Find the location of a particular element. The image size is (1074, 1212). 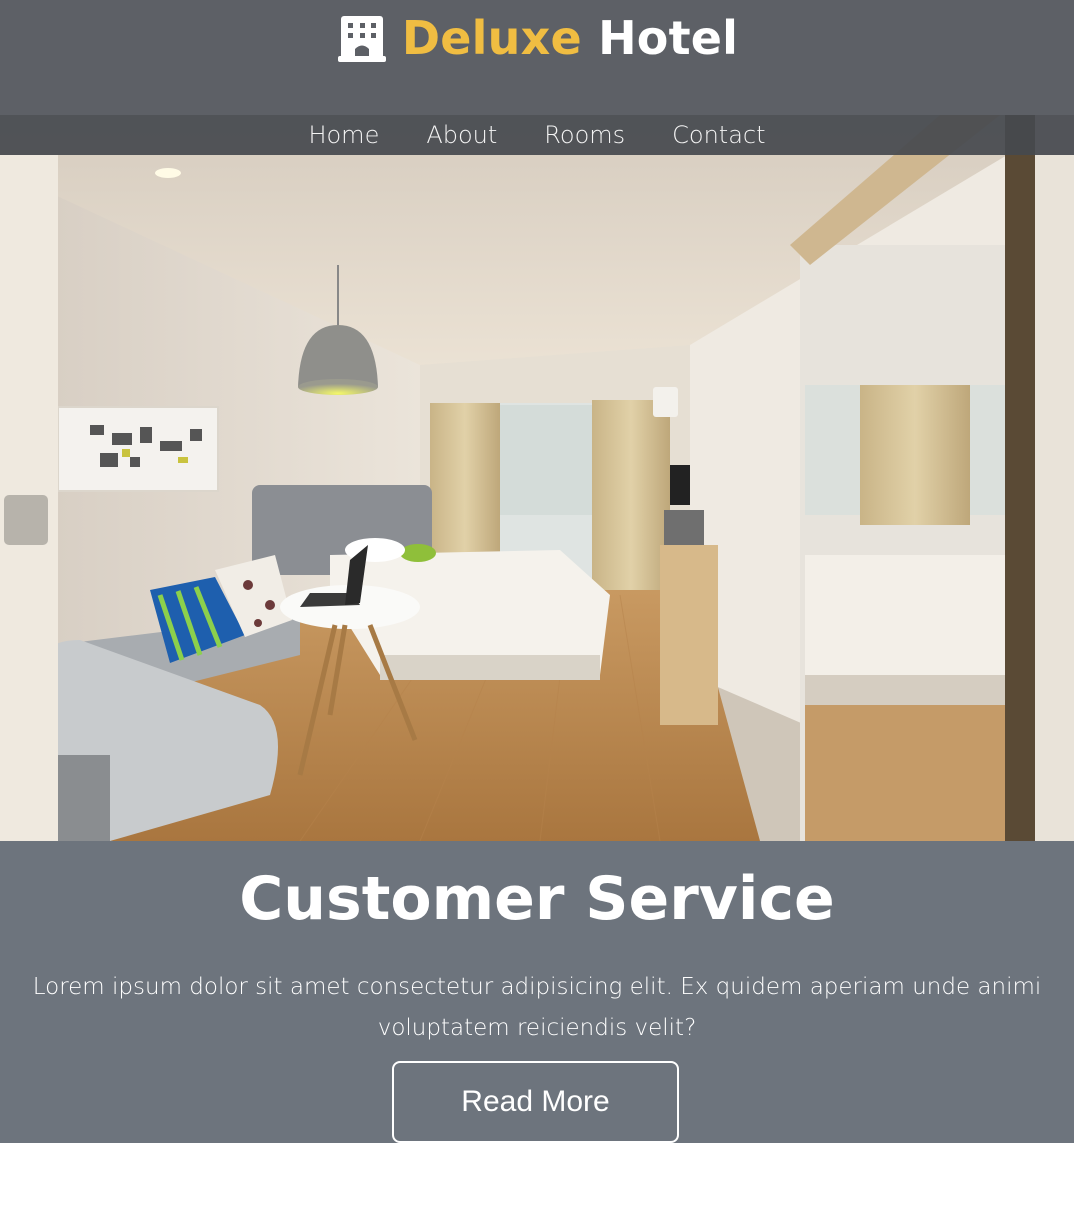

main-nav: Home About Rooms Contact is located at coordinates (537, 135).